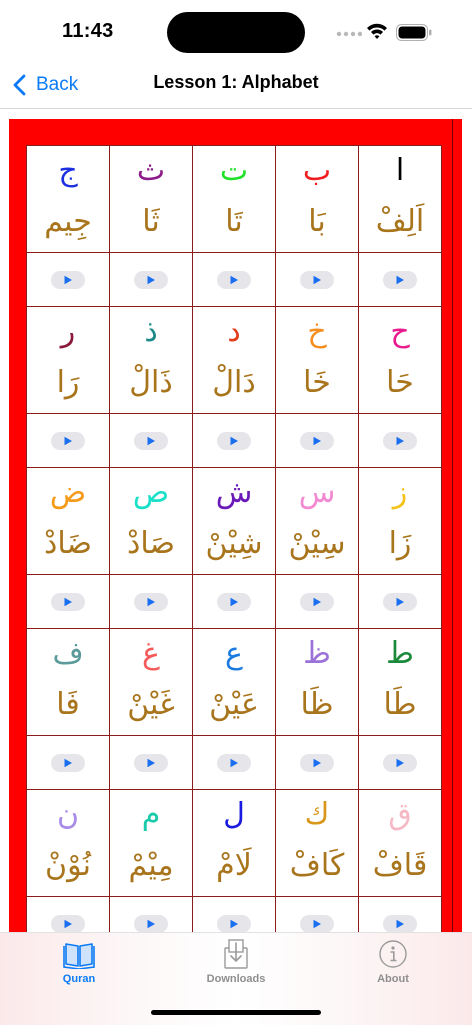 The width and height of the screenshot is (472, 1025). I want to click on arabic-letter: ا, so click(400, 170).